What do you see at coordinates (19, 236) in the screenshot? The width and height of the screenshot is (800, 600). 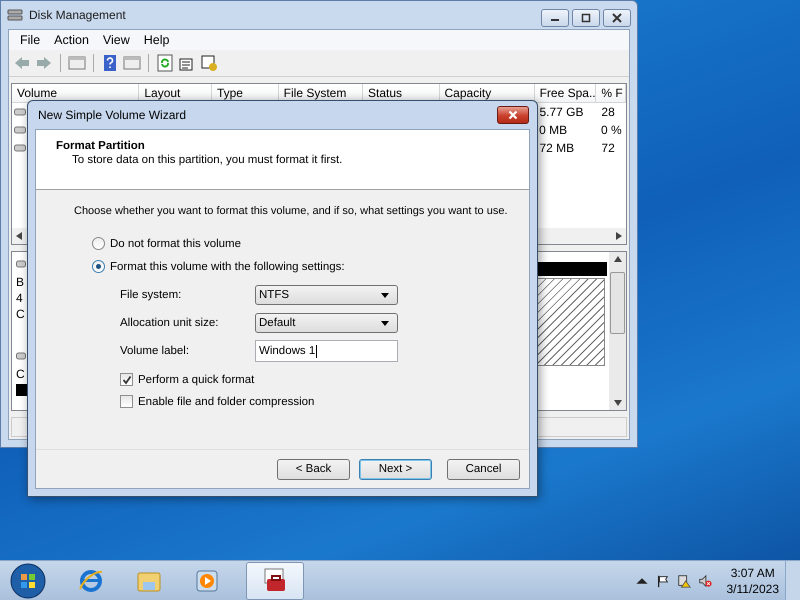 I see `scroll-left-icon` at bounding box center [19, 236].